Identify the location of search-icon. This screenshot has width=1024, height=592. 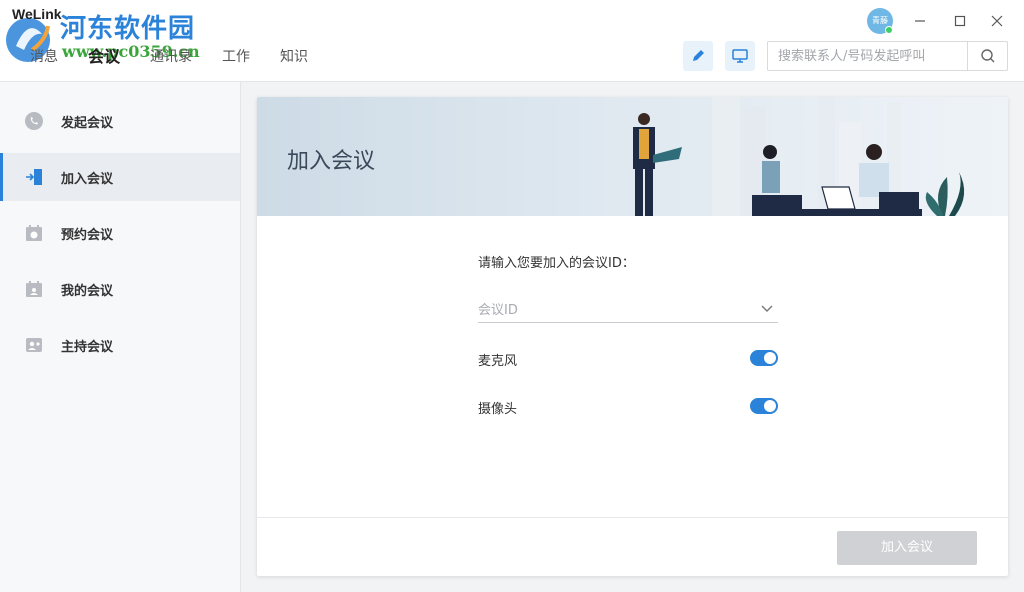
(987, 56).